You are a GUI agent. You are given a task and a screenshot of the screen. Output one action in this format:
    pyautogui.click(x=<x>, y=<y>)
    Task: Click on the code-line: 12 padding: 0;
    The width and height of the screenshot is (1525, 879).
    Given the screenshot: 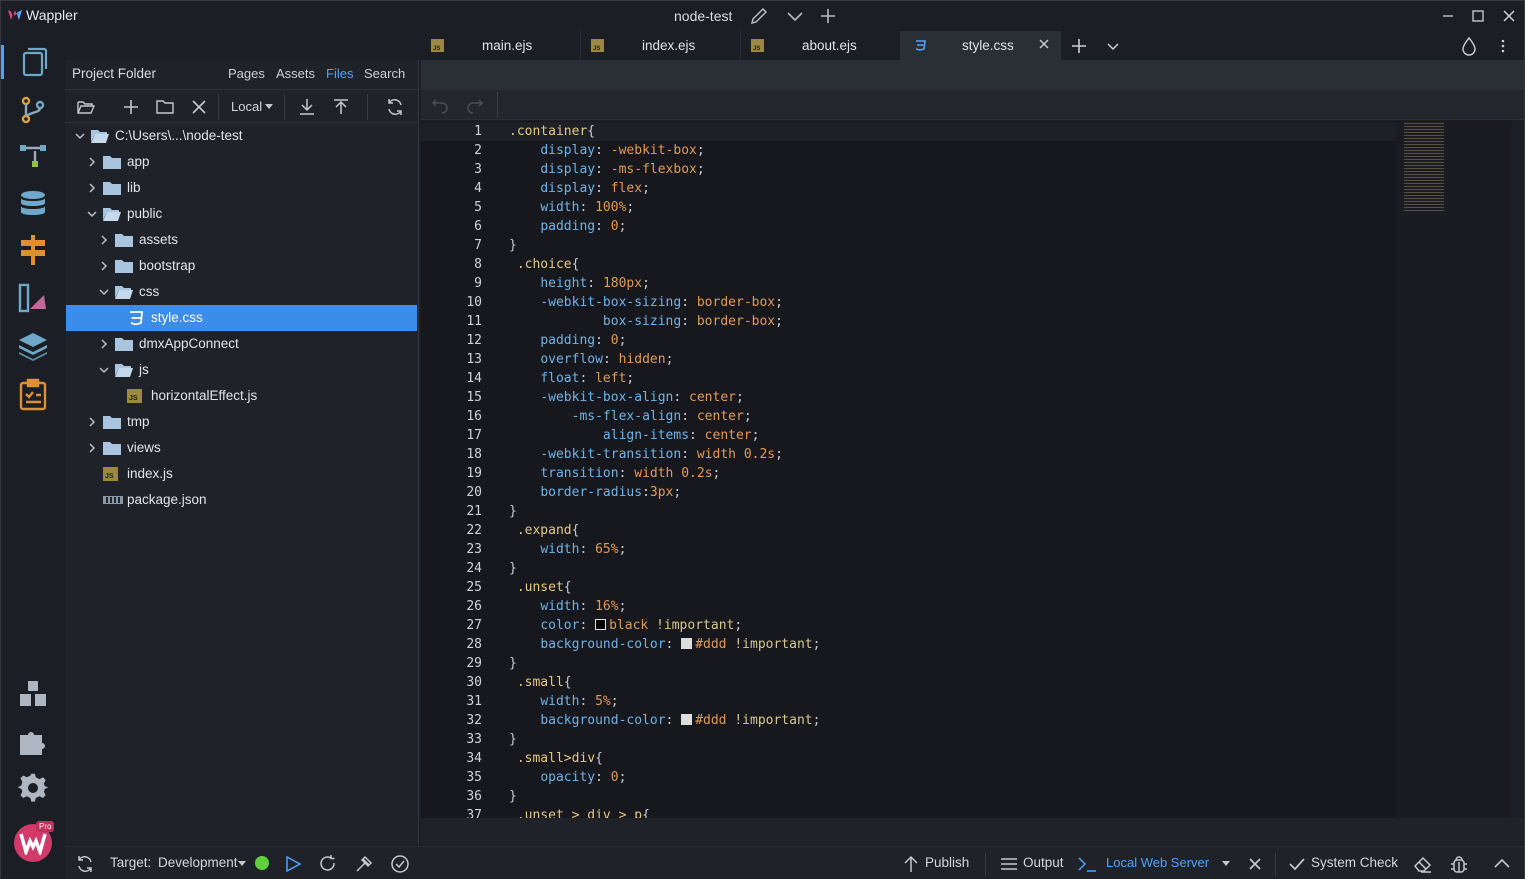 What is the action you would take?
    pyautogui.click(x=966, y=340)
    